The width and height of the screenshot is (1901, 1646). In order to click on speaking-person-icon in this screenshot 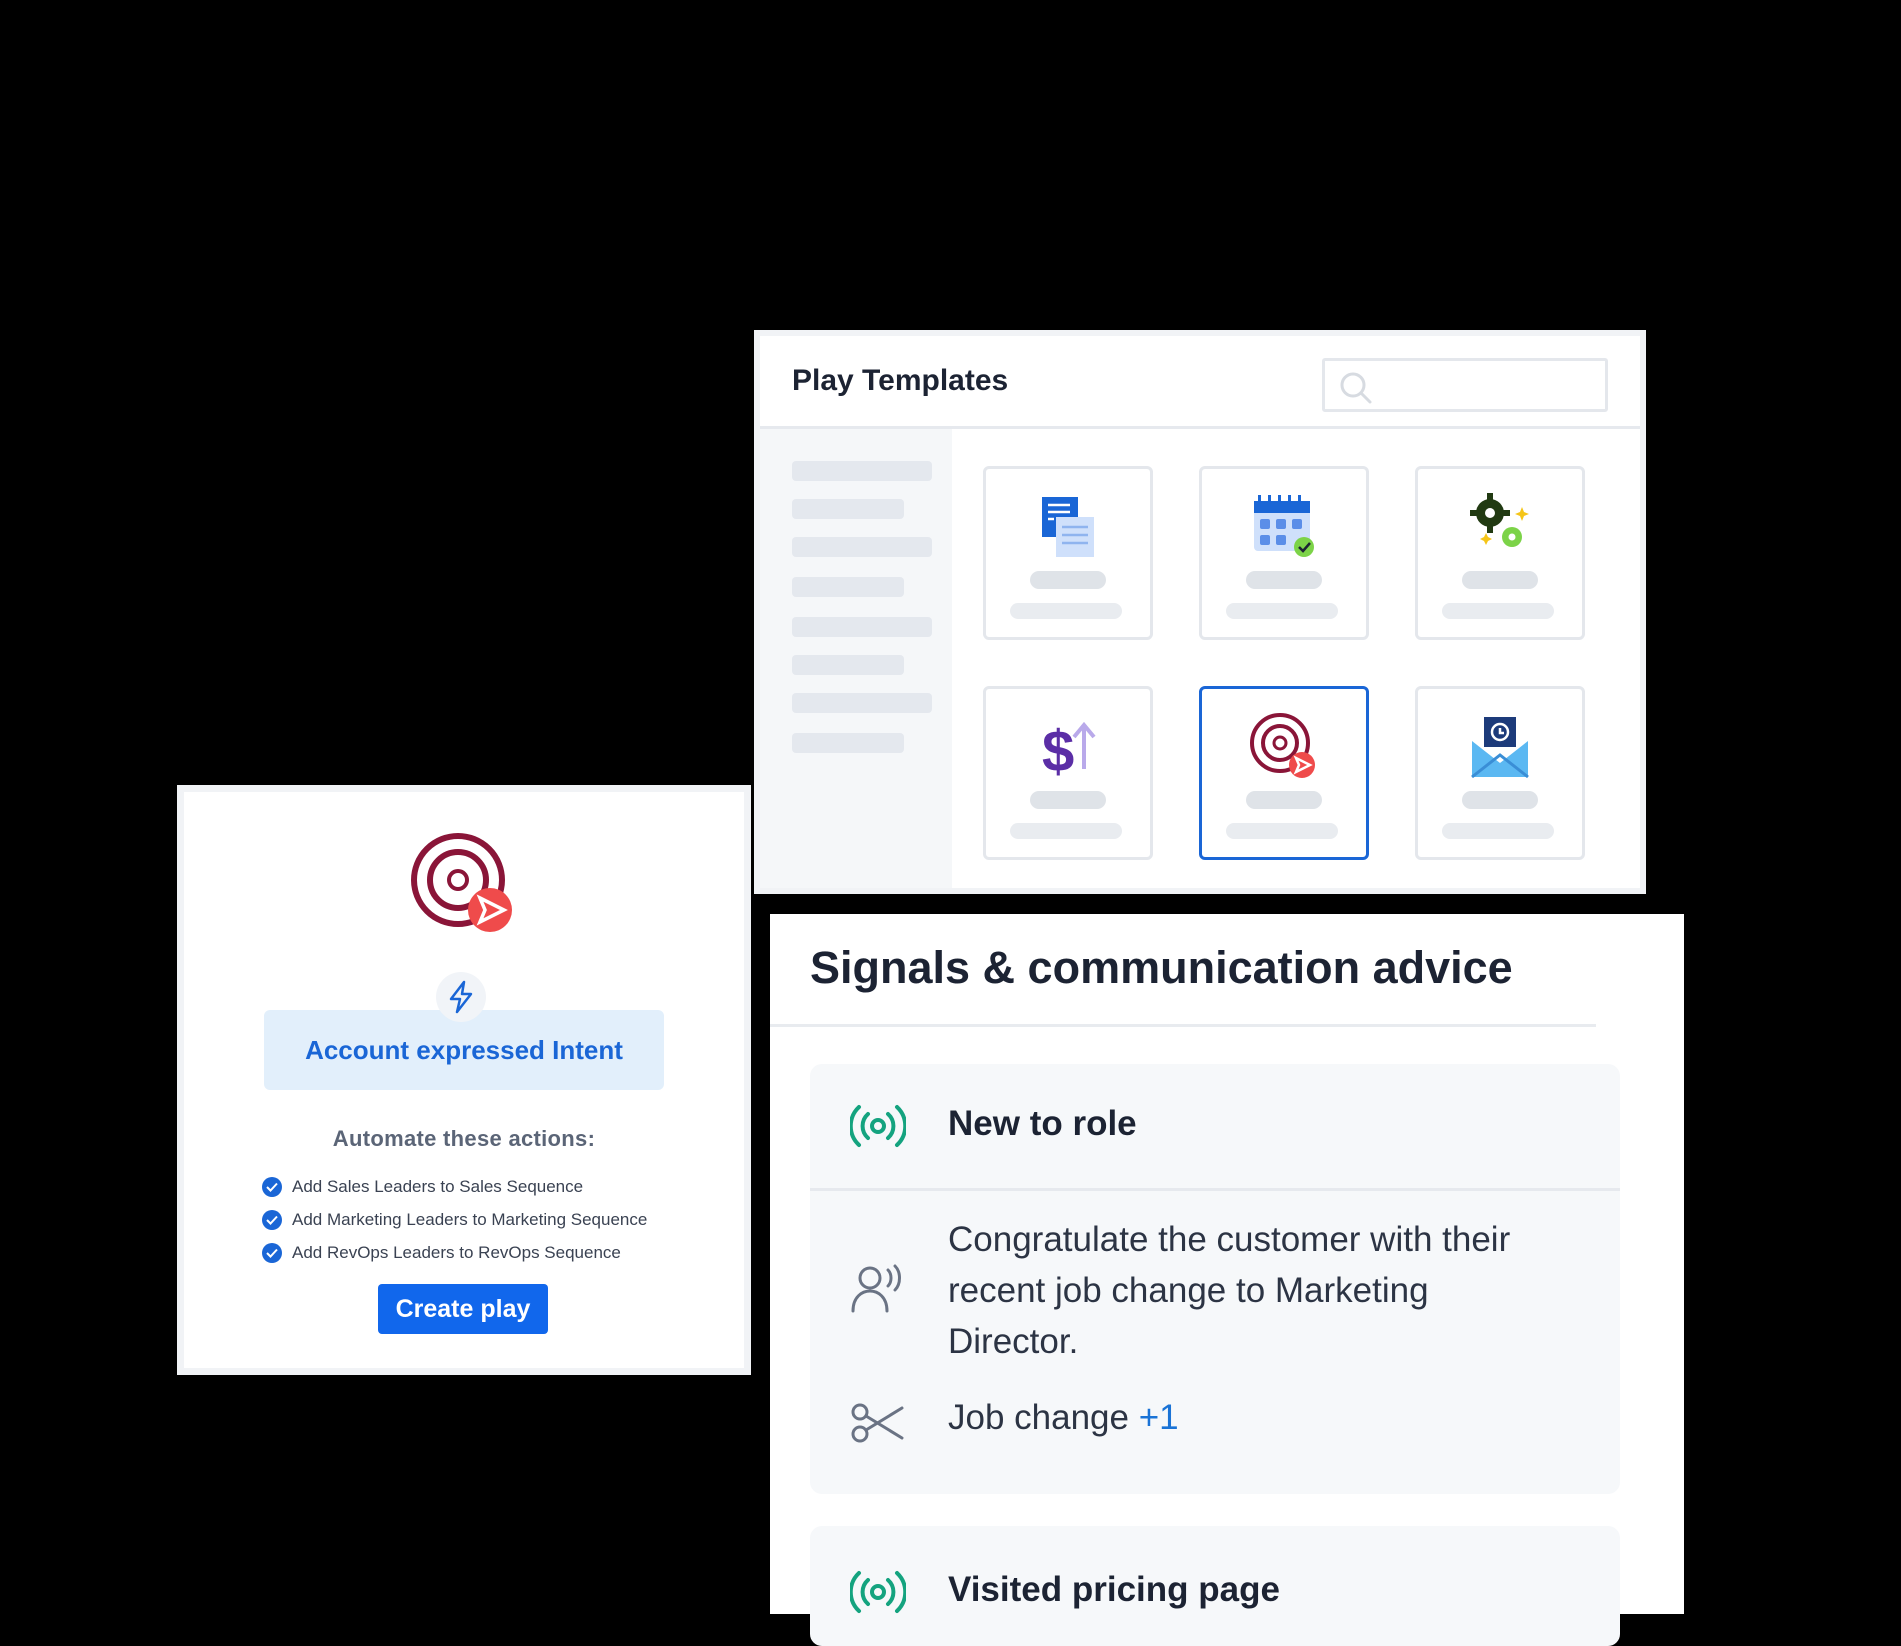, I will do `click(876, 1288)`.